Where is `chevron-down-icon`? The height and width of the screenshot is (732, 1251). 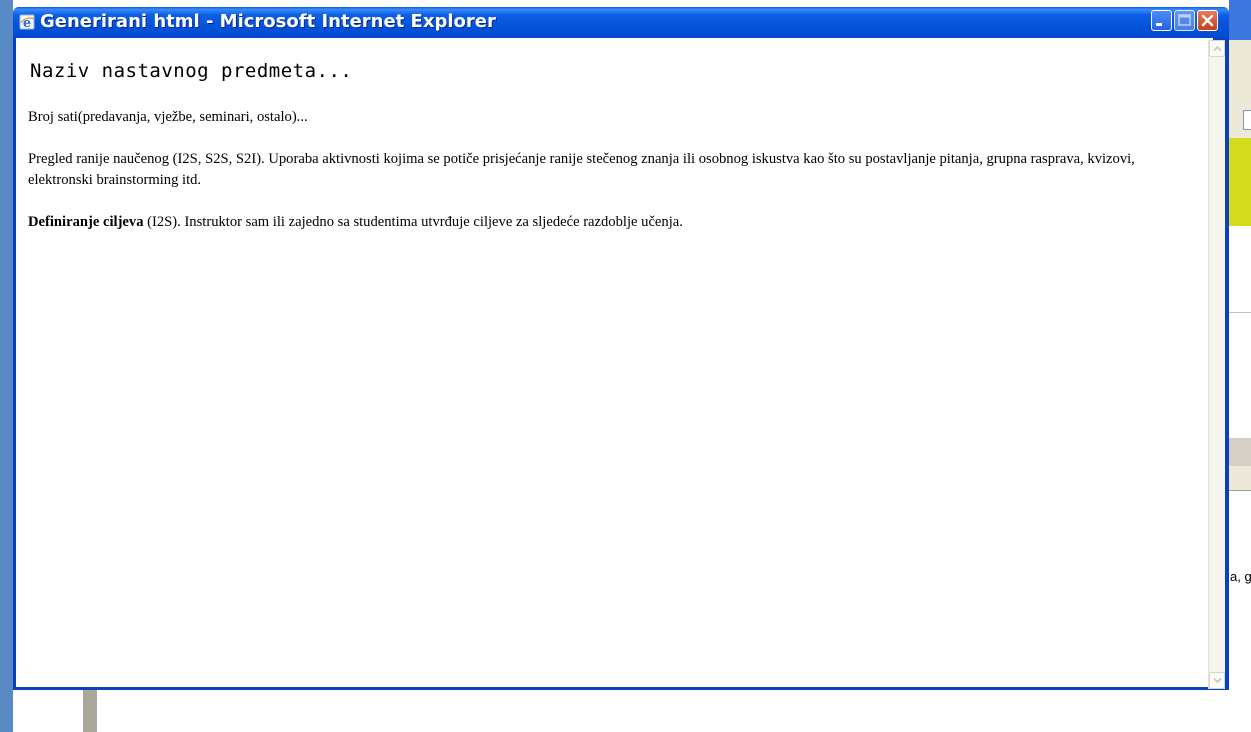
chevron-down-icon is located at coordinates (1217, 680).